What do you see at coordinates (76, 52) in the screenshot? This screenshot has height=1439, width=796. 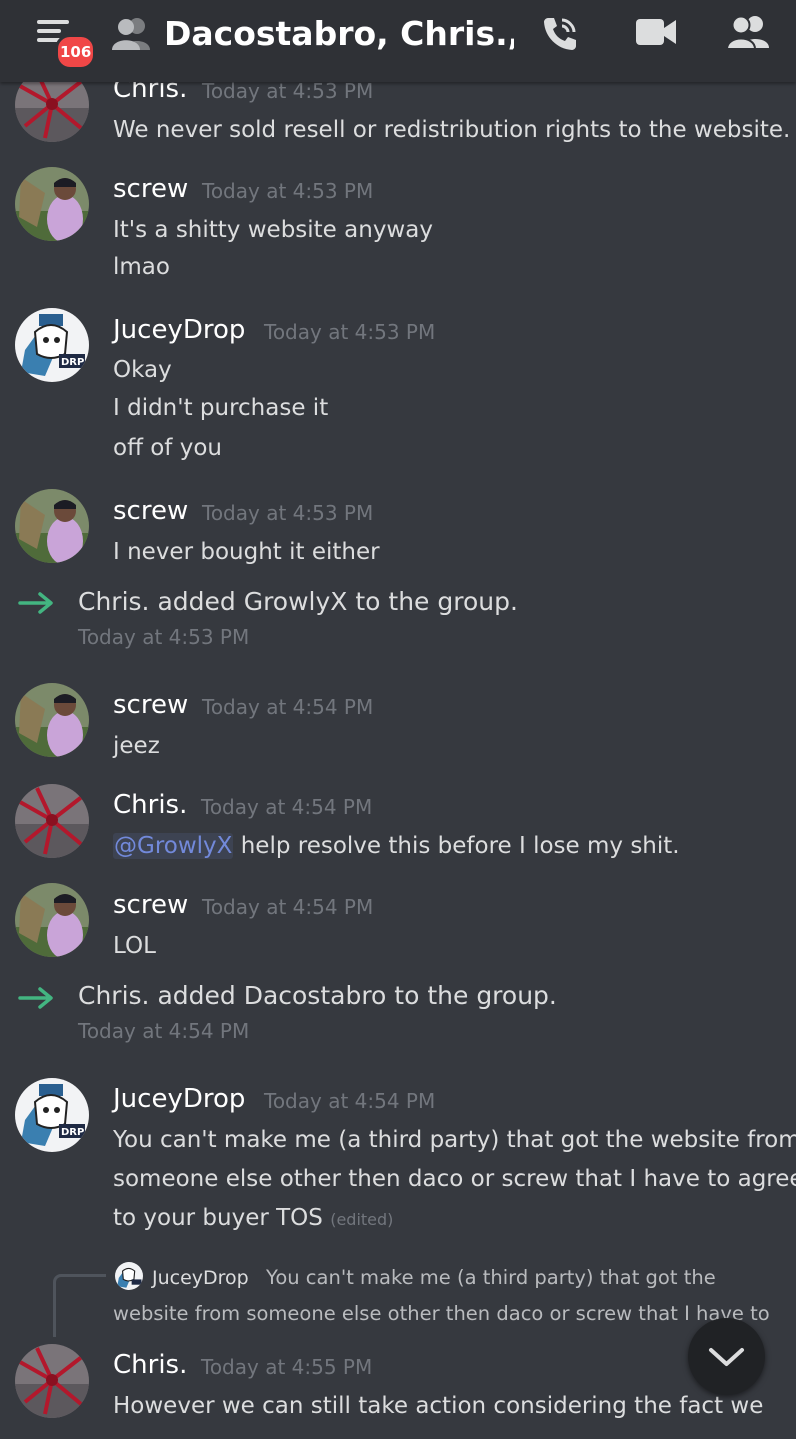 I see `unread-badge: 106` at bounding box center [76, 52].